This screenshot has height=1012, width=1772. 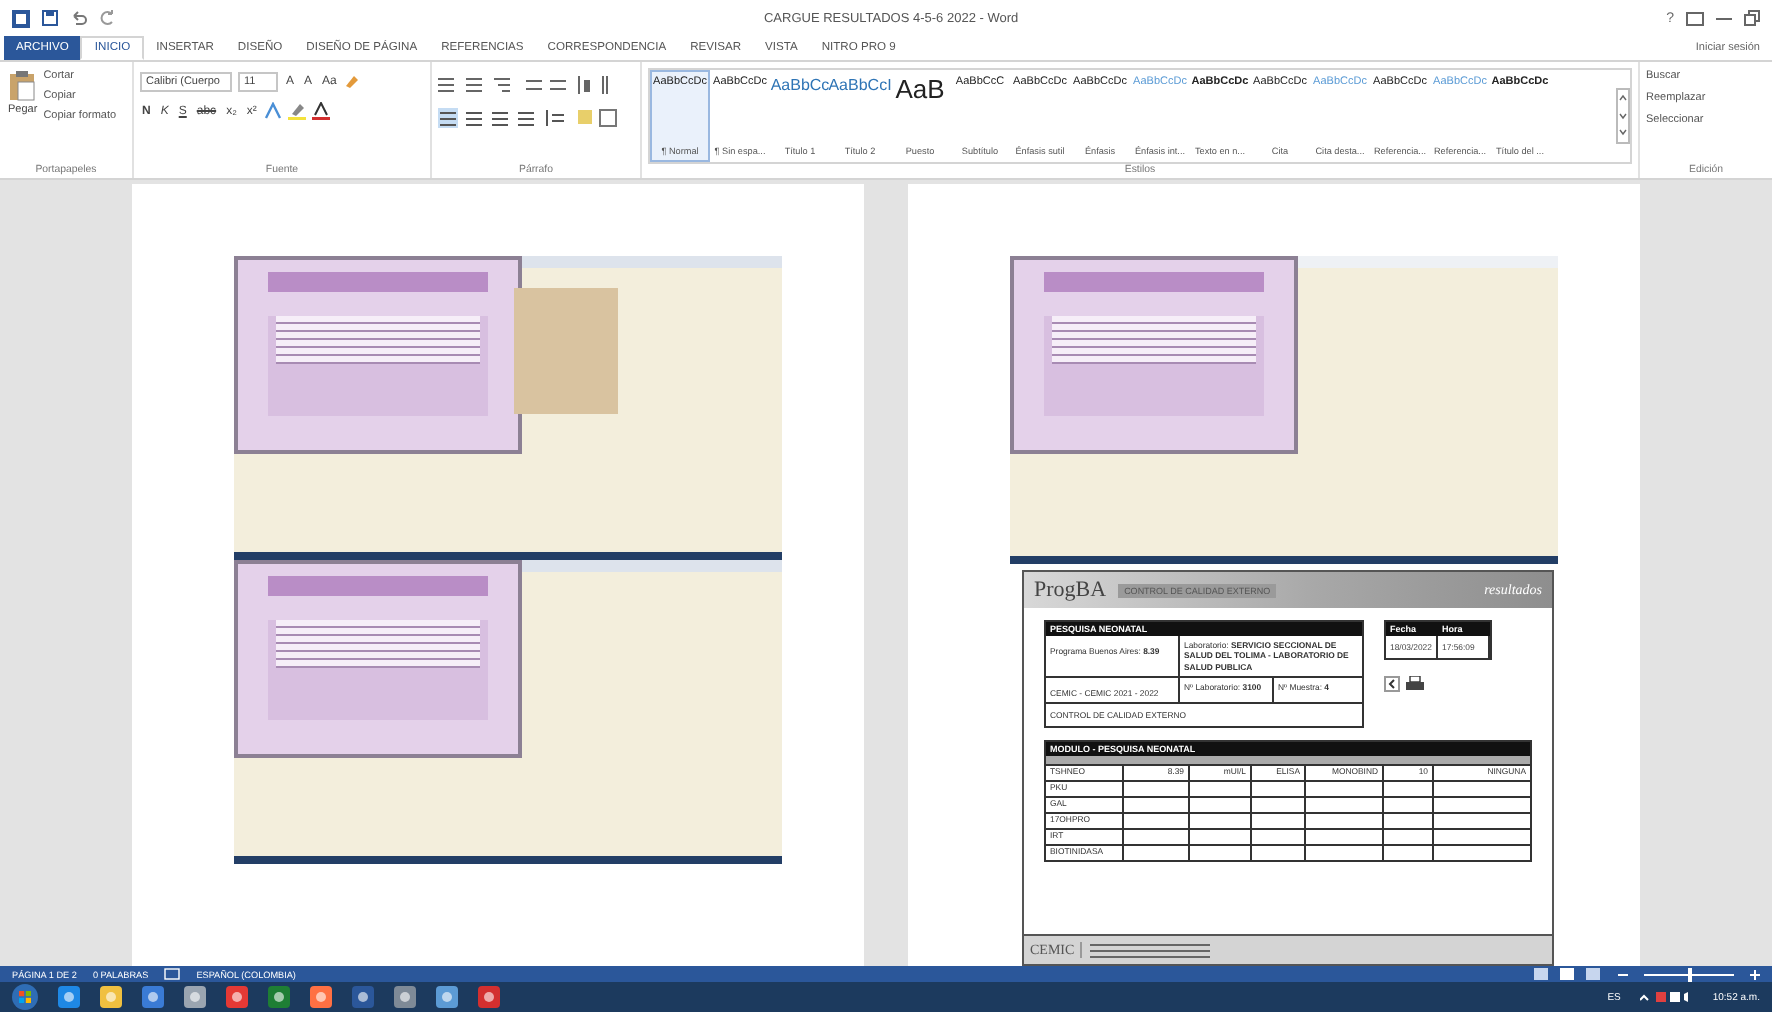 What do you see at coordinates (172, 974) in the screenshot?
I see `proofing-icon` at bounding box center [172, 974].